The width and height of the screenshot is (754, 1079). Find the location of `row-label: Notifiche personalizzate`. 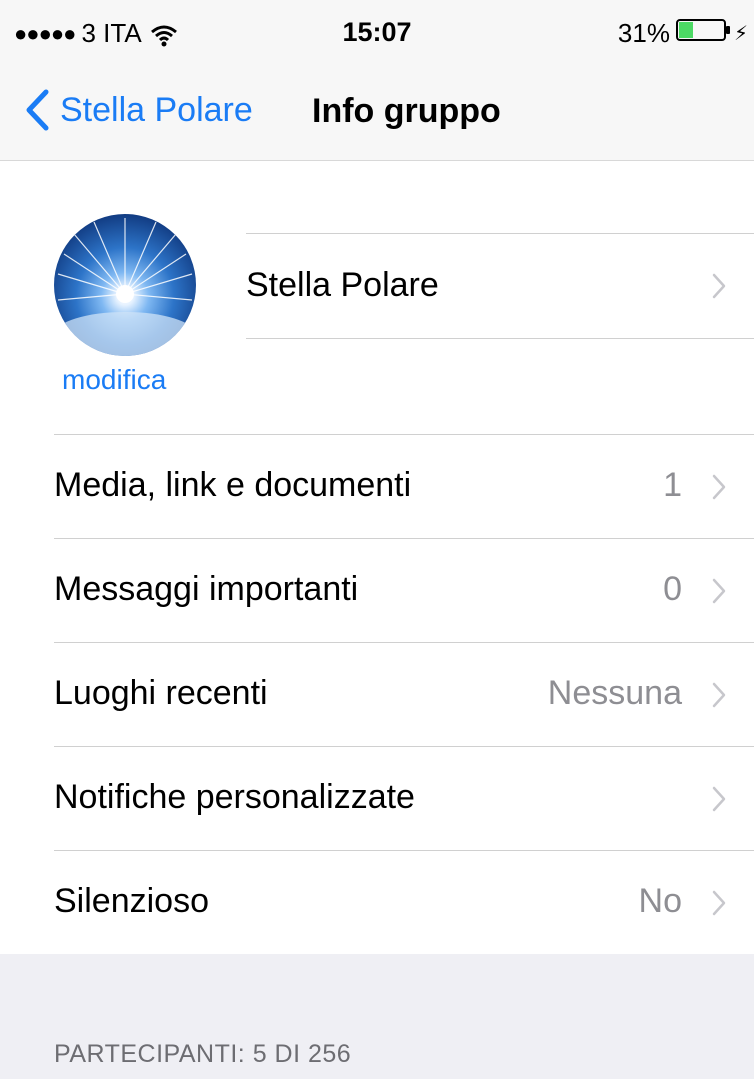

row-label: Notifiche personalizzate is located at coordinates (234, 797).